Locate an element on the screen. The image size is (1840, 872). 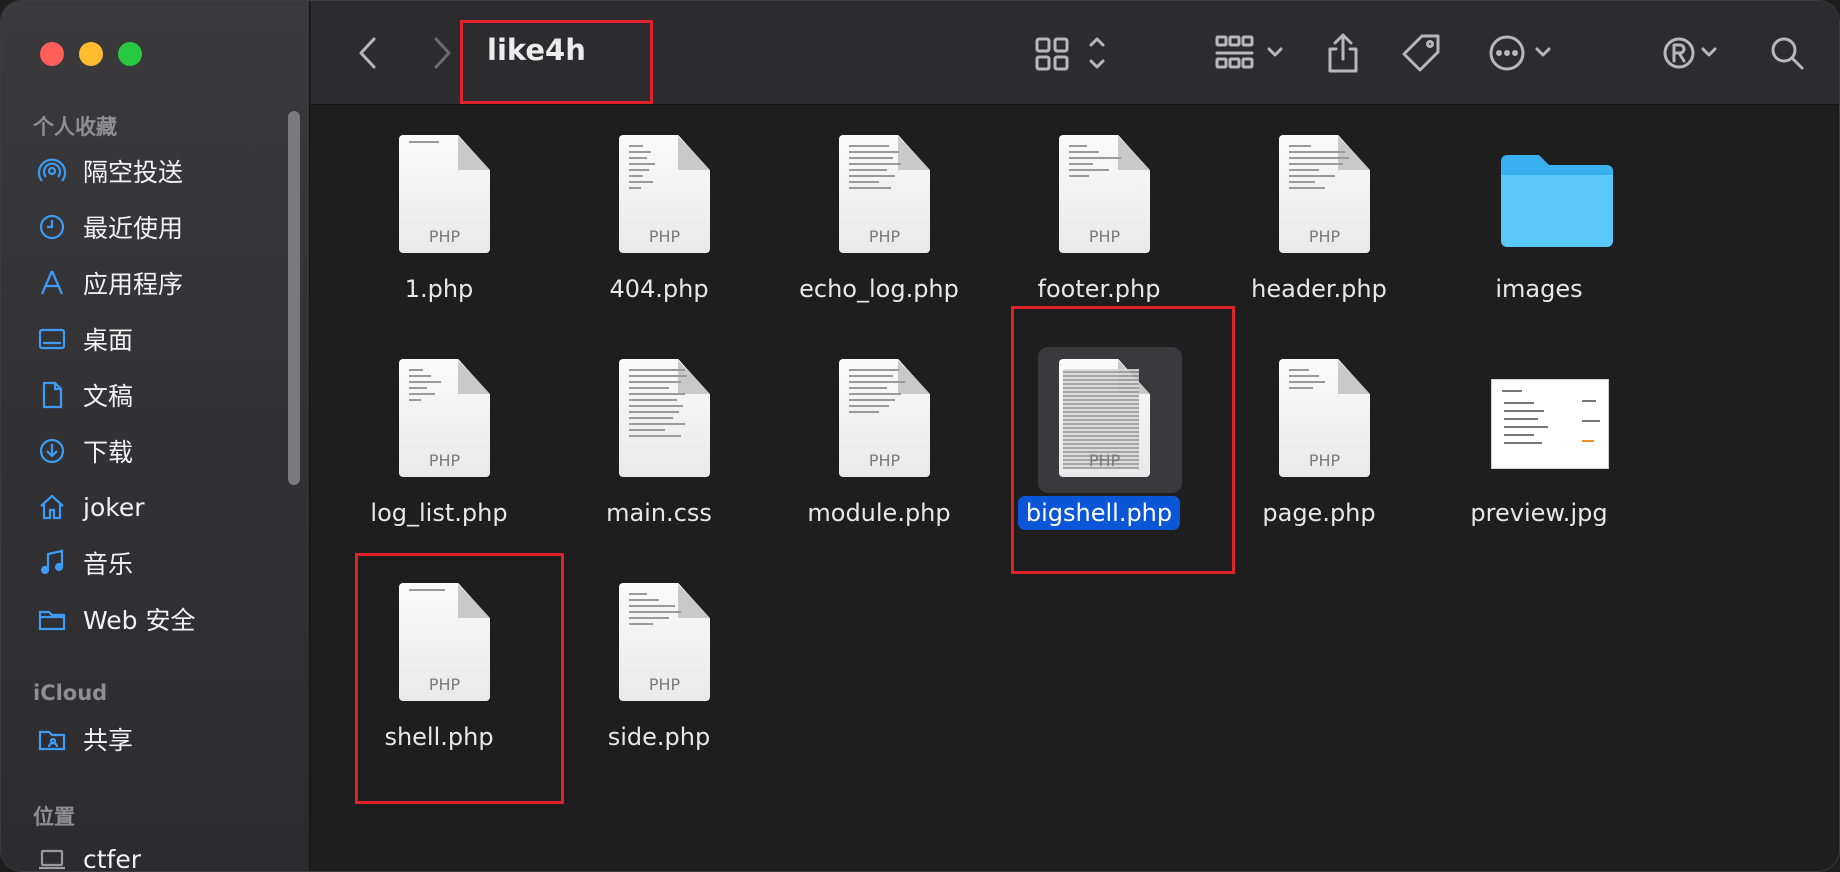
sidebar-item-label: 共享 is located at coordinates (108, 740).